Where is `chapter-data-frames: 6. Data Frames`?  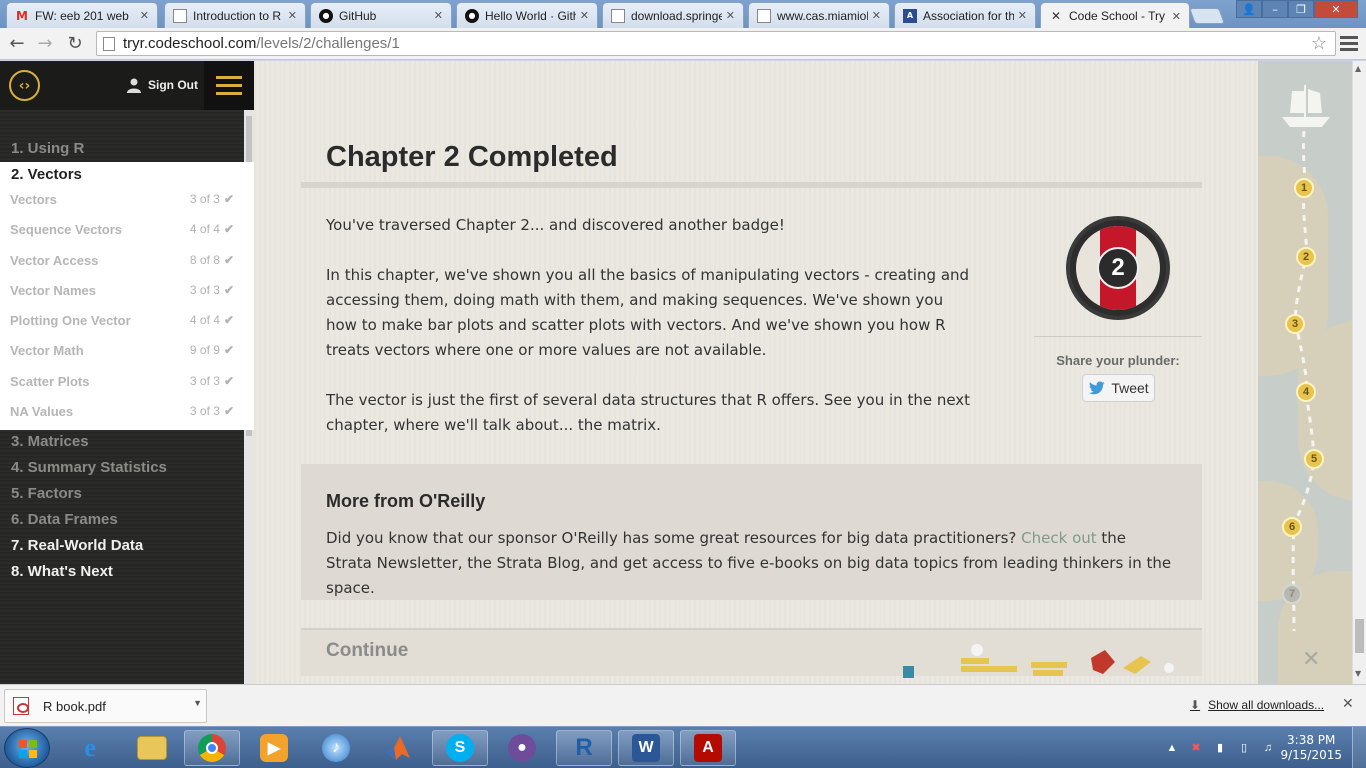 chapter-data-frames: 6. Data Frames is located at coordinates (122, 520).